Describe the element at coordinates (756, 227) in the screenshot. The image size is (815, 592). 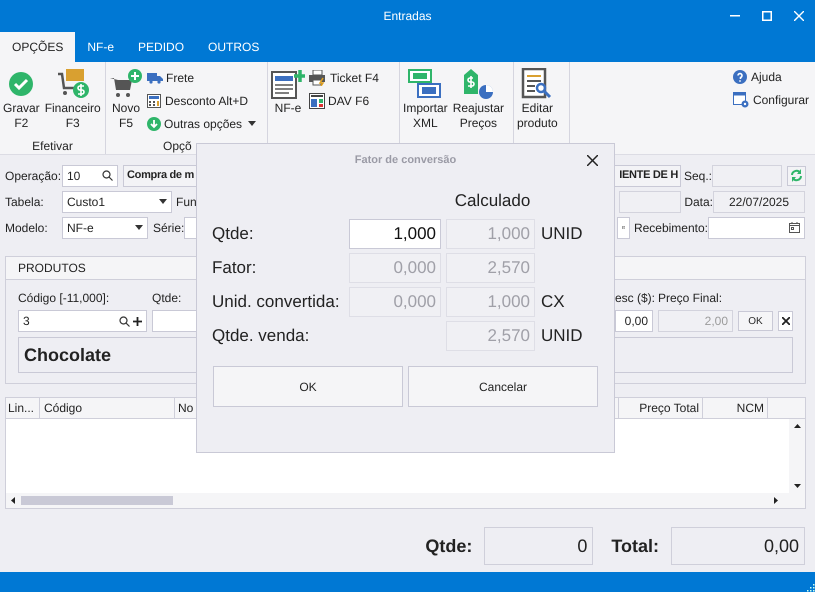
I see `receipt-date-field` at that location.